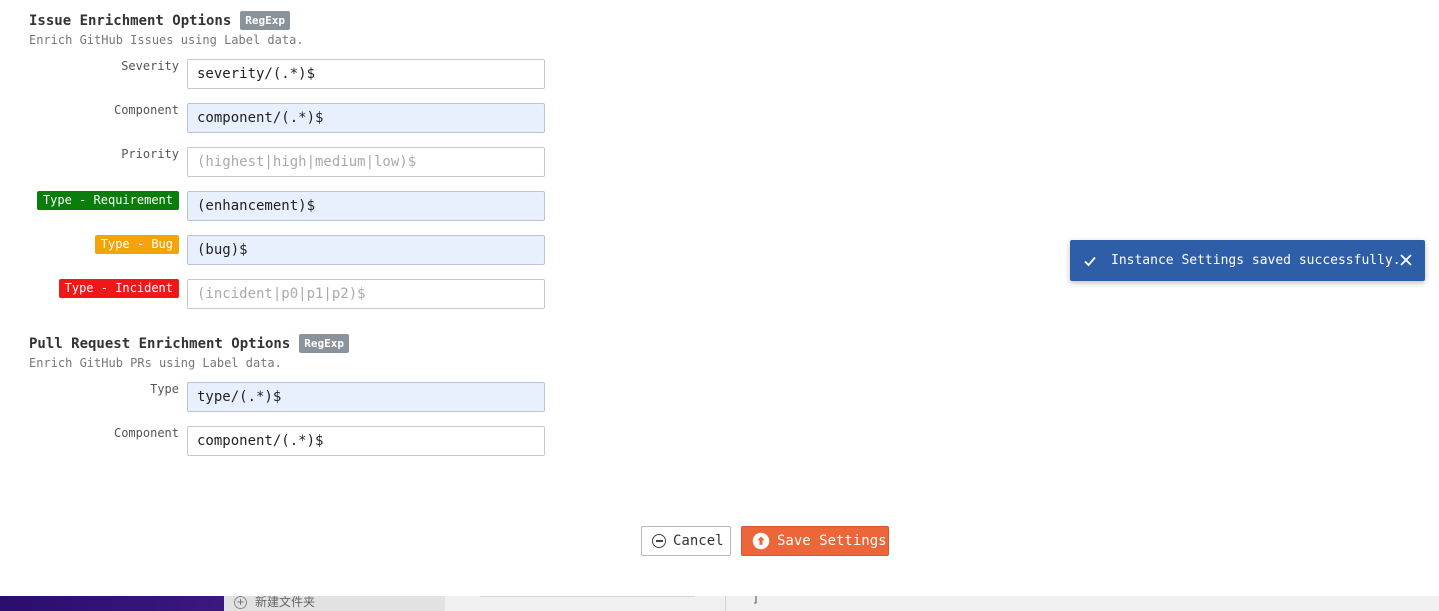  Describe the element at coordinates (160, 343) in the screenshot. I see `pr-enrichment-title-text: Pull Request Enrichment Options` at that location.